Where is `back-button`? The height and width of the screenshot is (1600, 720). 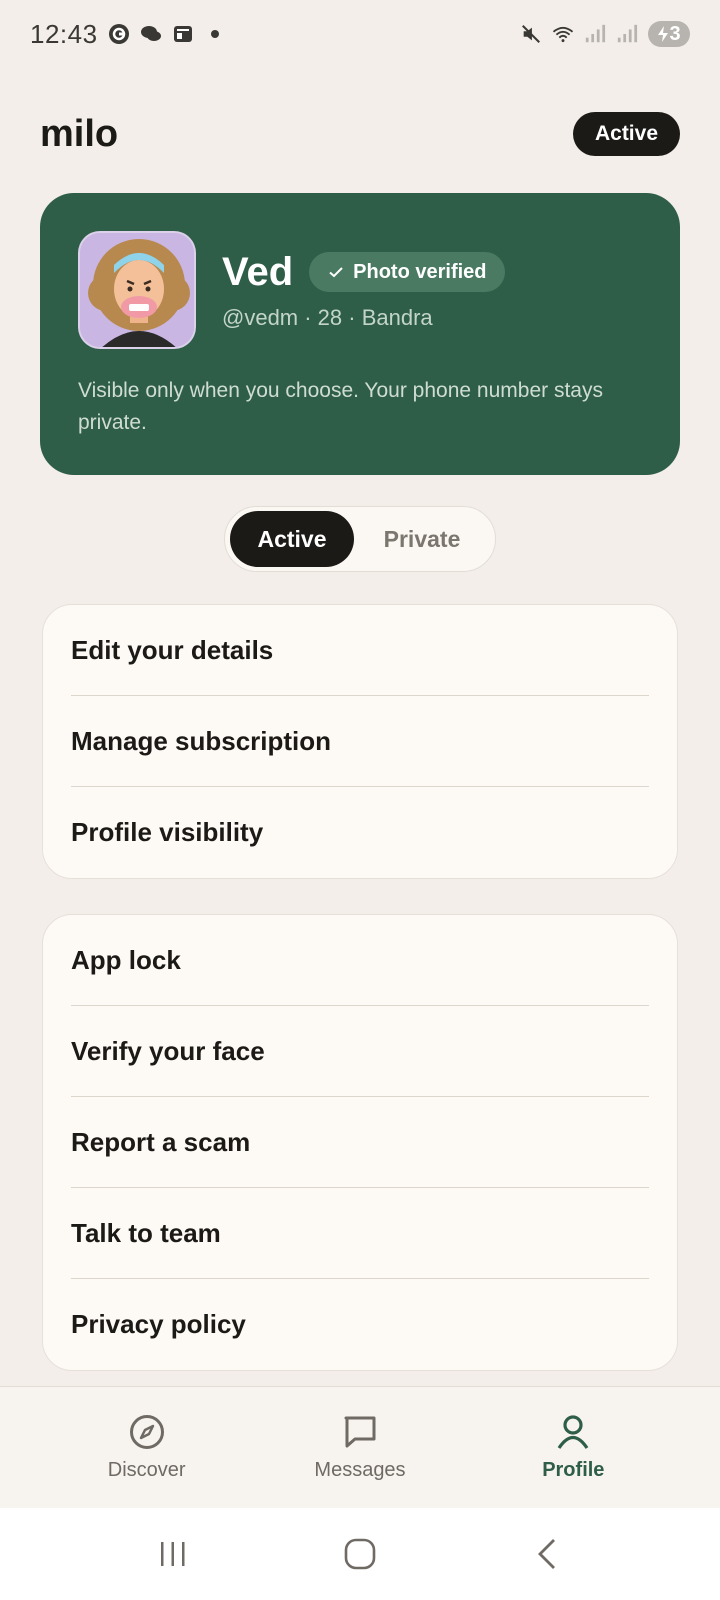
back-button is located at coordinates (547, 1554).